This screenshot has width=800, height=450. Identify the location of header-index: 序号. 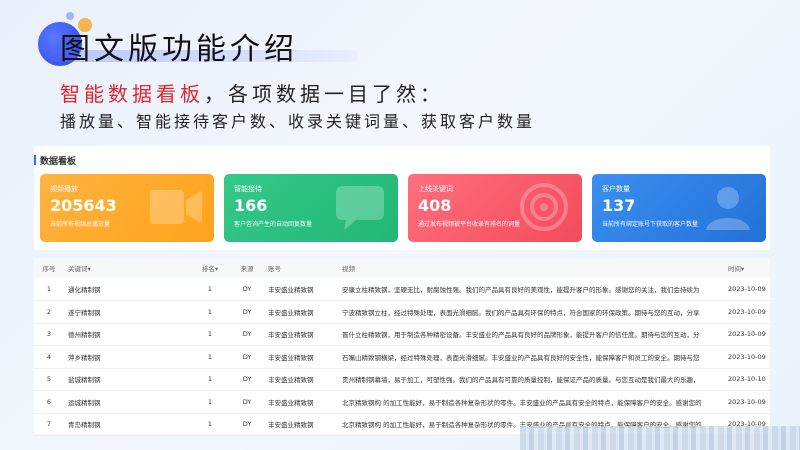
(49, 269).